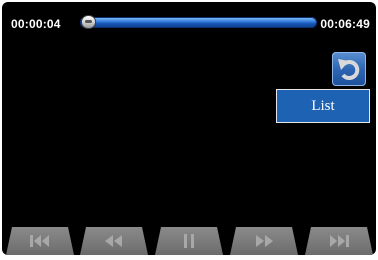  I want to click on seek-handle, so click(88, 22).